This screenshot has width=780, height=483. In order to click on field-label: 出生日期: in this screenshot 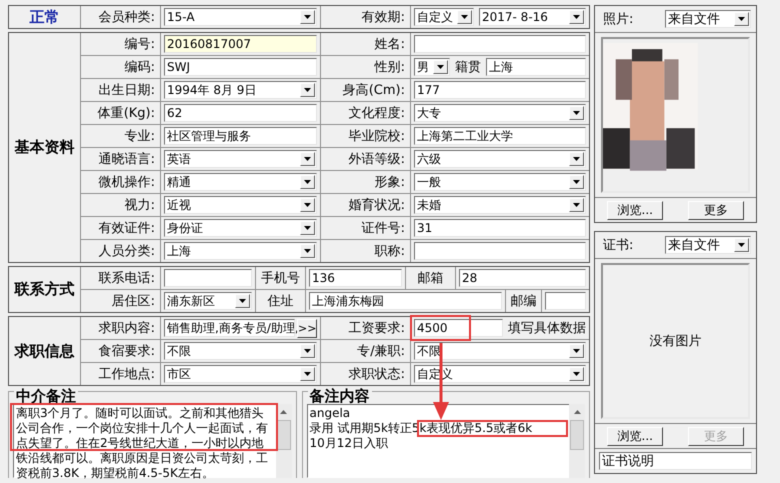, I will do `click(121, 90)`.